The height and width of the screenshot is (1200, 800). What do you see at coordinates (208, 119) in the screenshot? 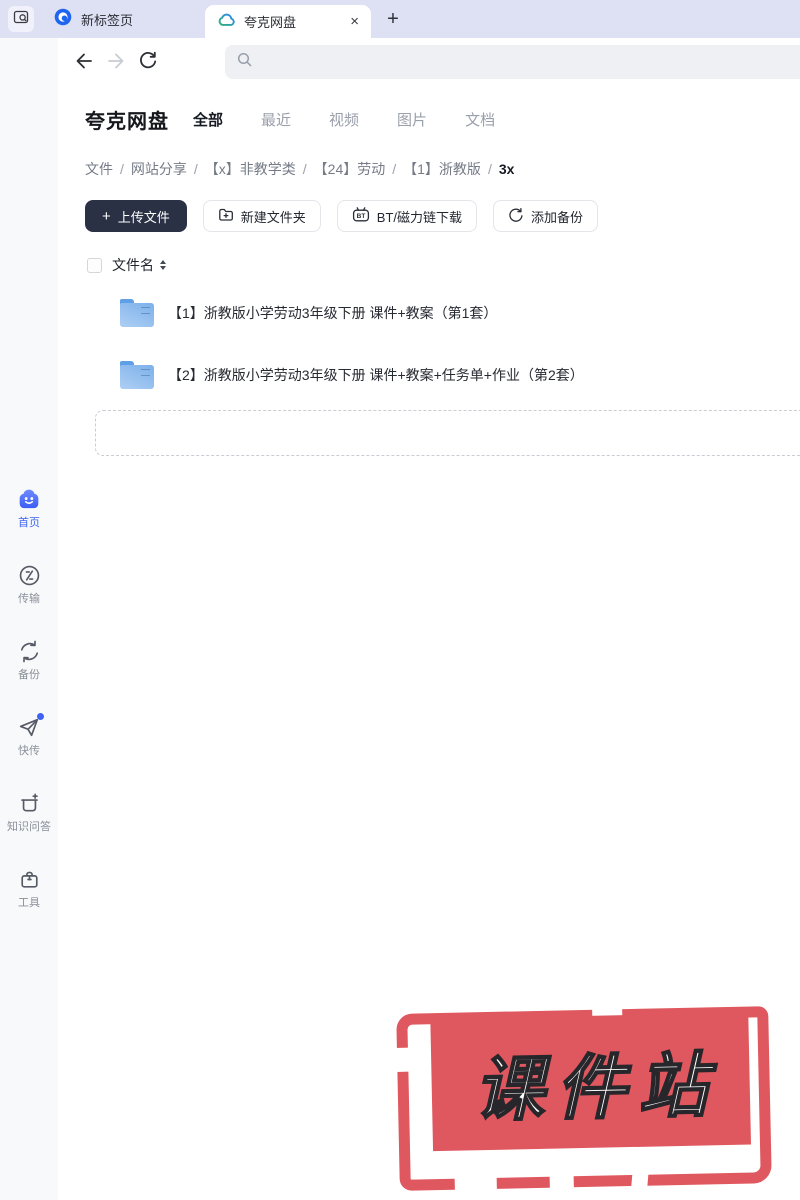
I see `tab-all: 全部` at bounding box center [208, 119].